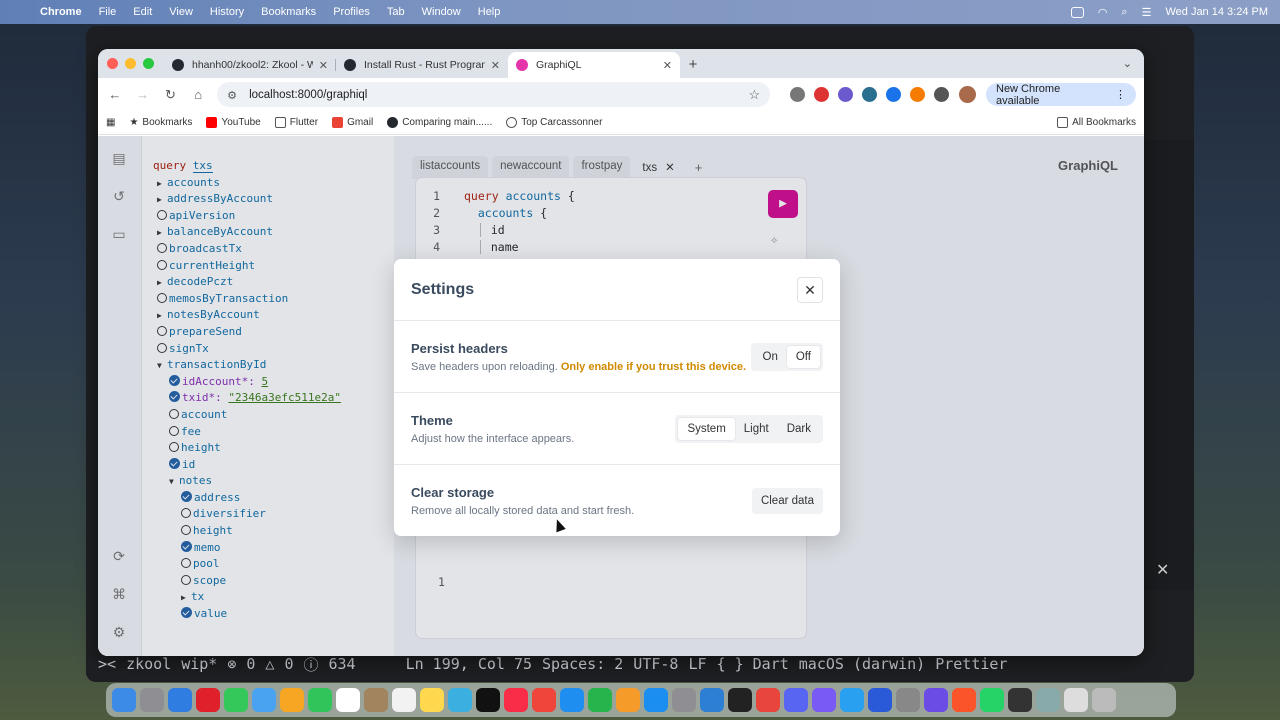 The image size is (1280, 720). Describe the element at coordinates (489, 12) in the screenshot. I see `menu-help: Help` at that location.